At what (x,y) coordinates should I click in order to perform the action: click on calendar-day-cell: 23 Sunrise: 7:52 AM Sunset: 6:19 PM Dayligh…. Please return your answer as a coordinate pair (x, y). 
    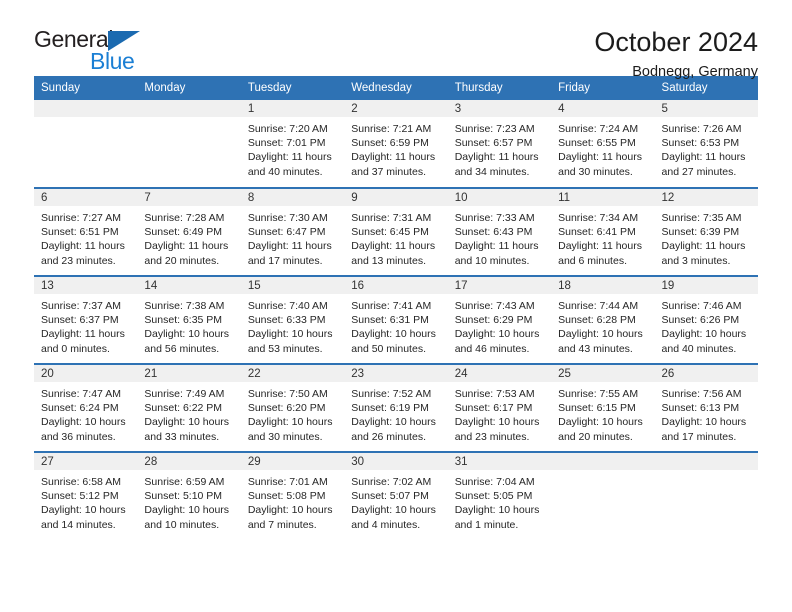
    Looking at the image, I should click on (396, 407).